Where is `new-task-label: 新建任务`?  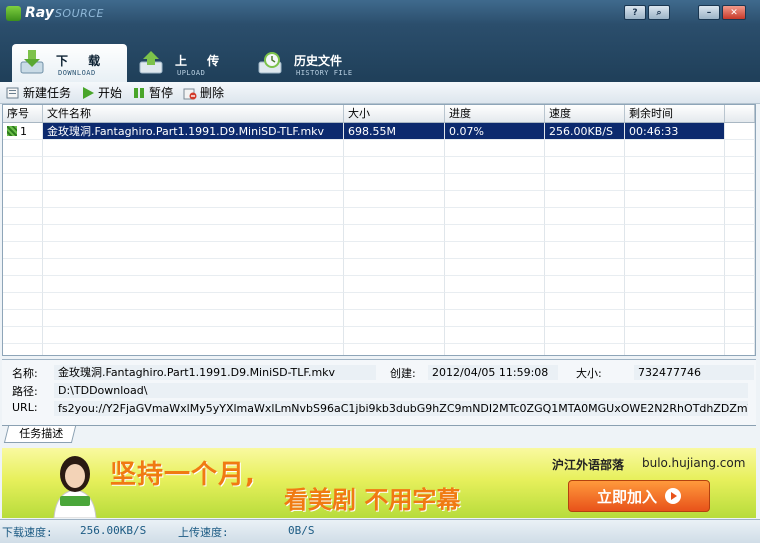
new-task-label: 新建任务 is located at coordinates (47, 93).